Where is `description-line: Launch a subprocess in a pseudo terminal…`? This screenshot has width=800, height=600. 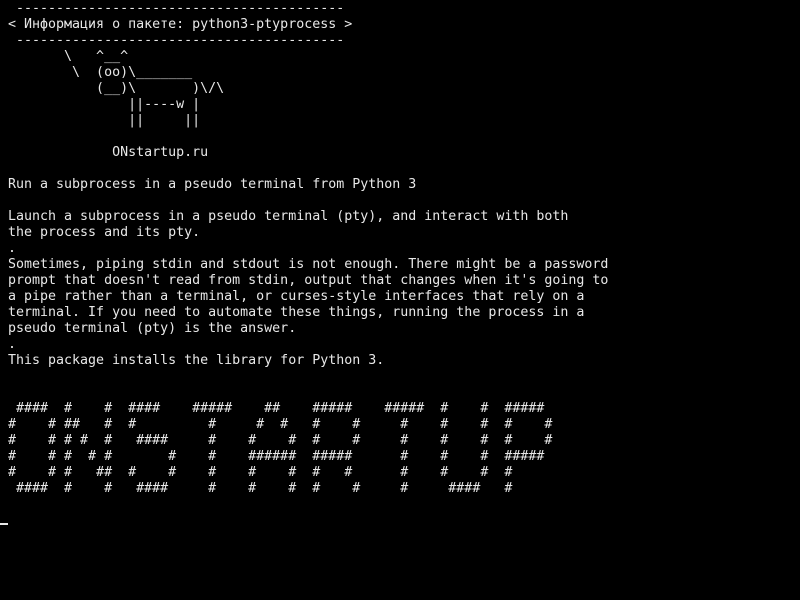
description-line: Launch a subprocess in a pseudo terminal… is located at coordinates (288, 216).